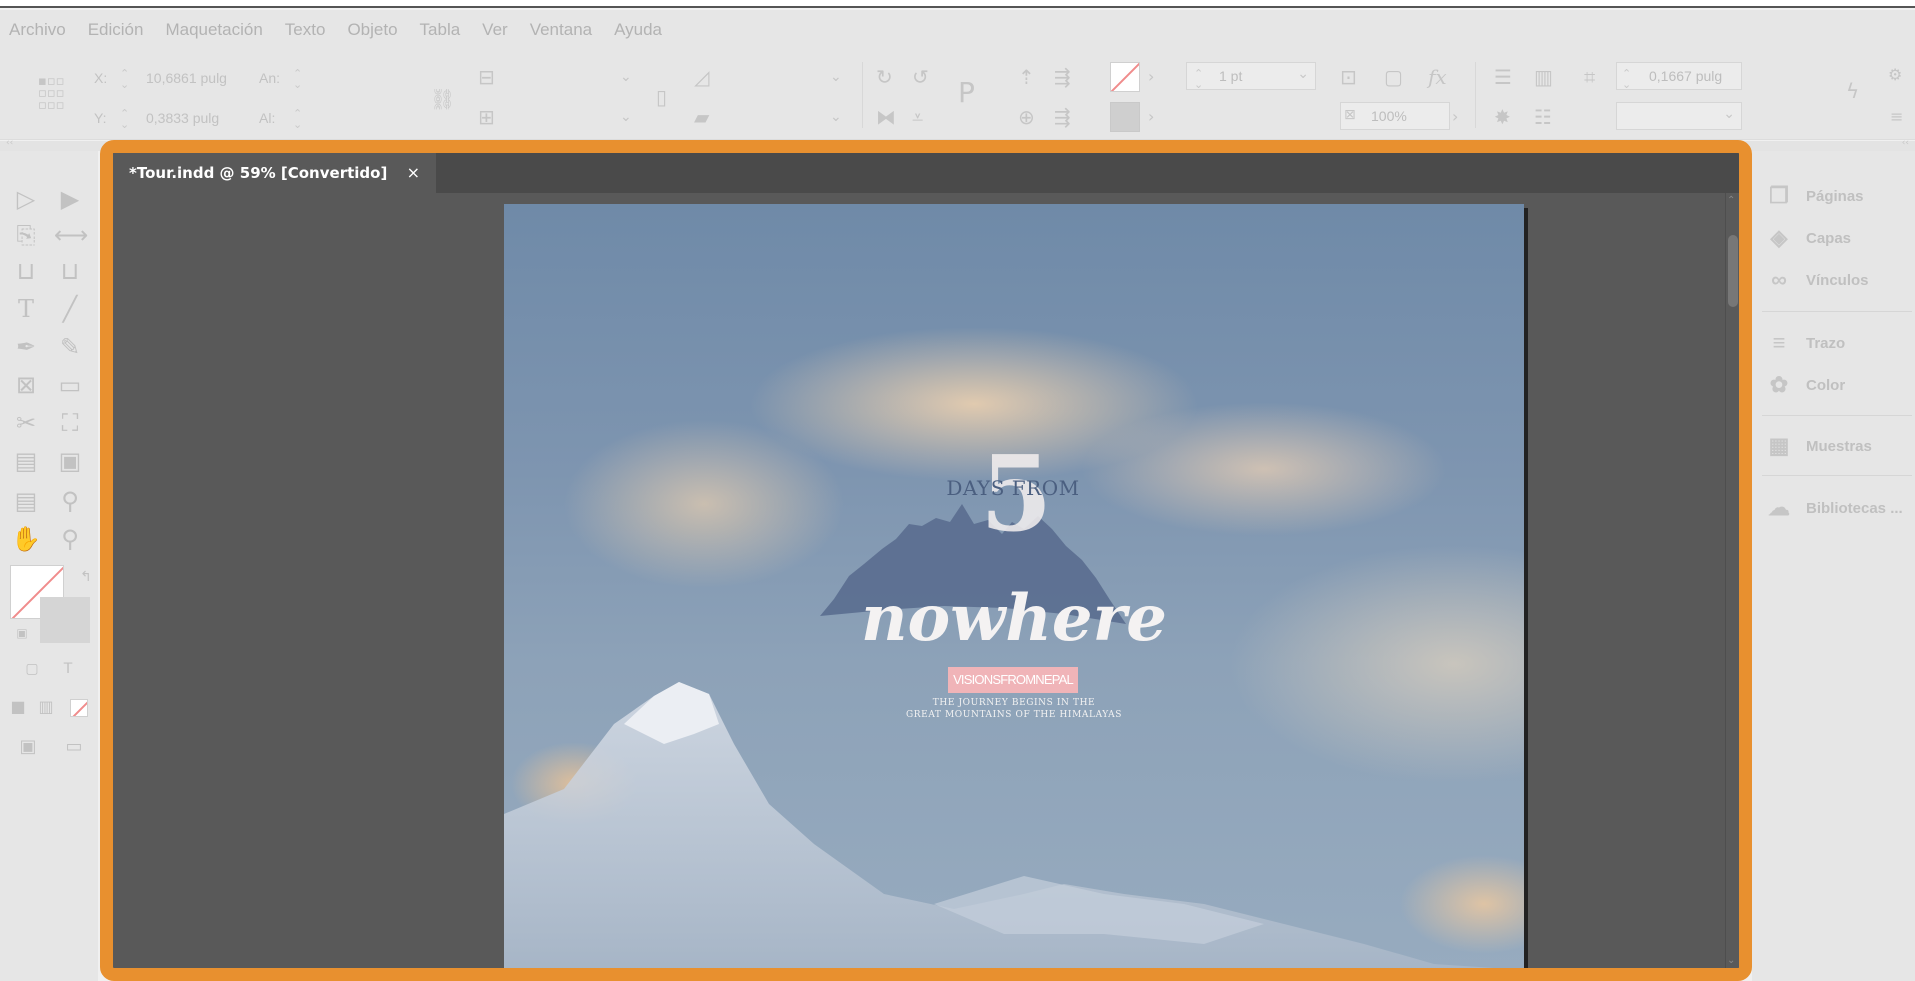 This screenshot has width=1915, height=981. Describe the element at coordinates (920, 77) in the screenshot. I see `rotate-ccw-icon: ↺` at that location.